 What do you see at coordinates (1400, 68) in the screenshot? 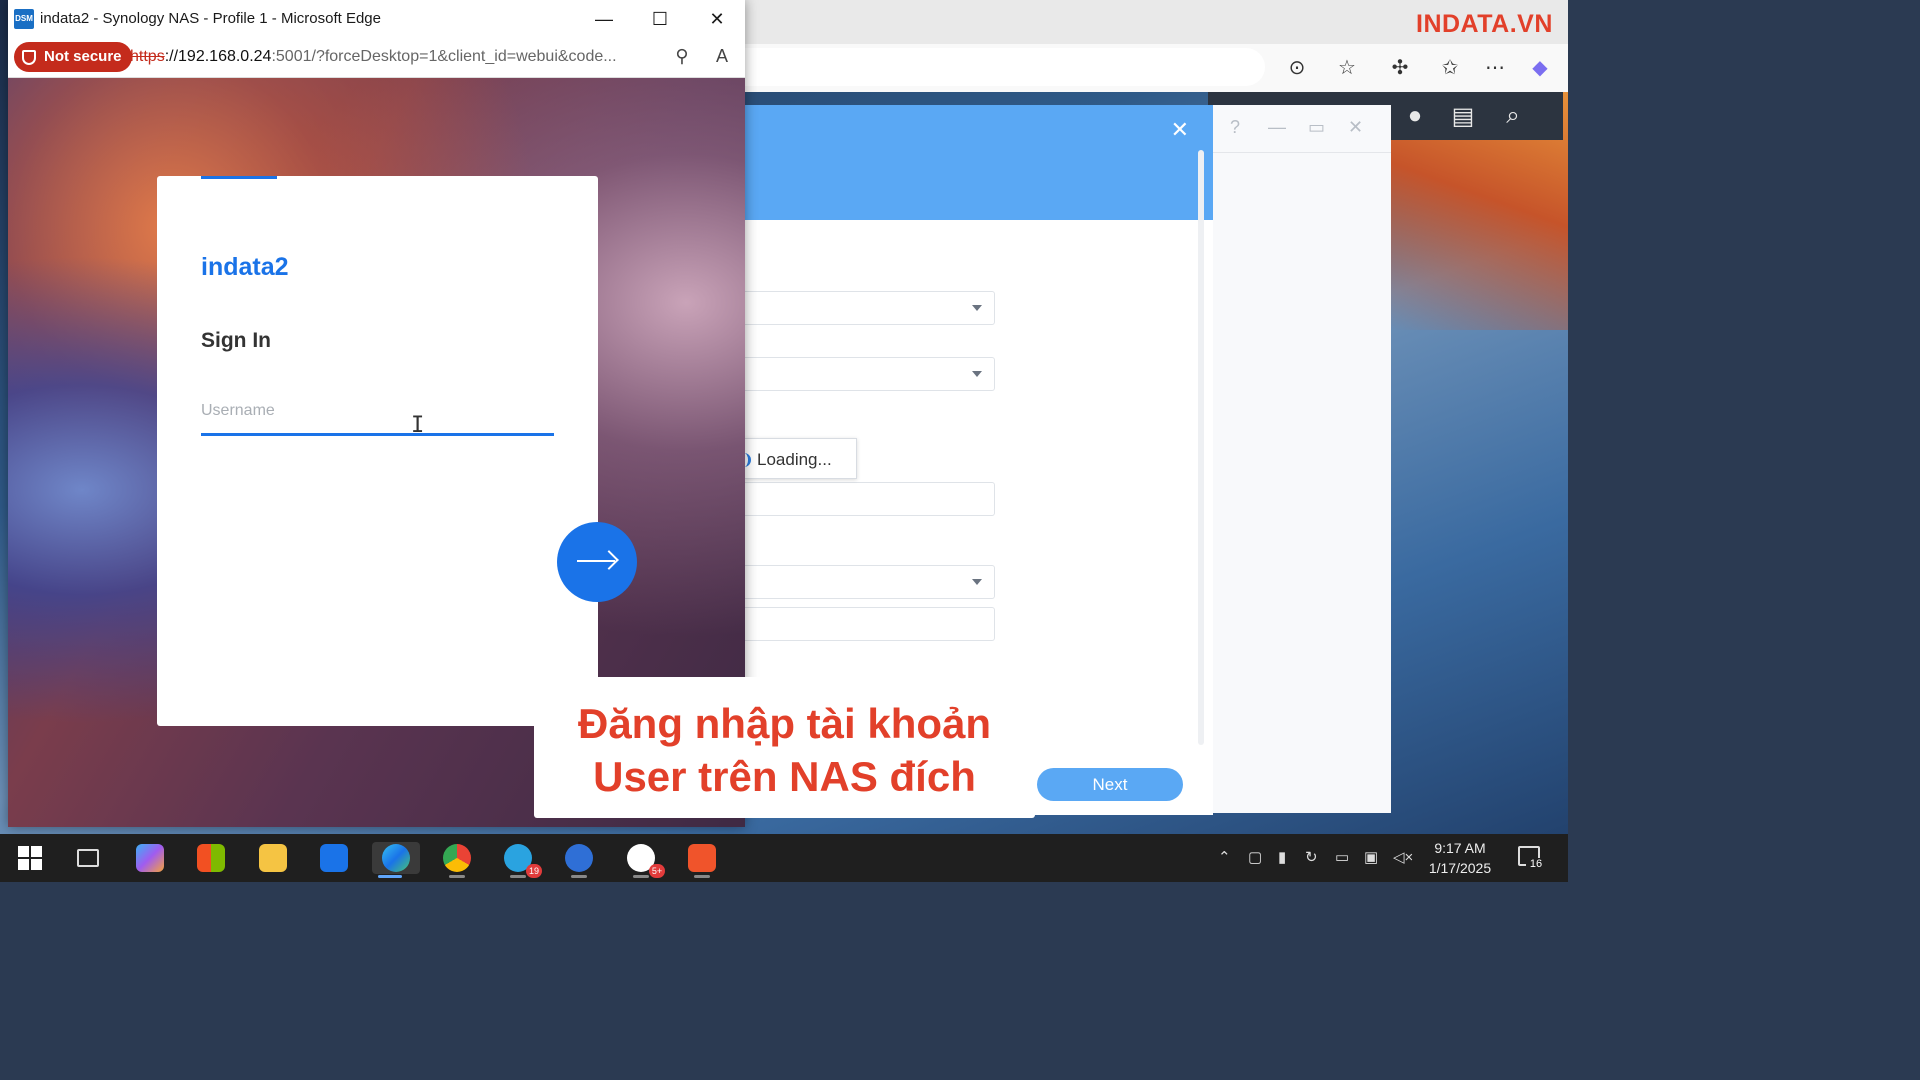
I see `extensions-icon: ✣` at bounding box center [1400, 68].